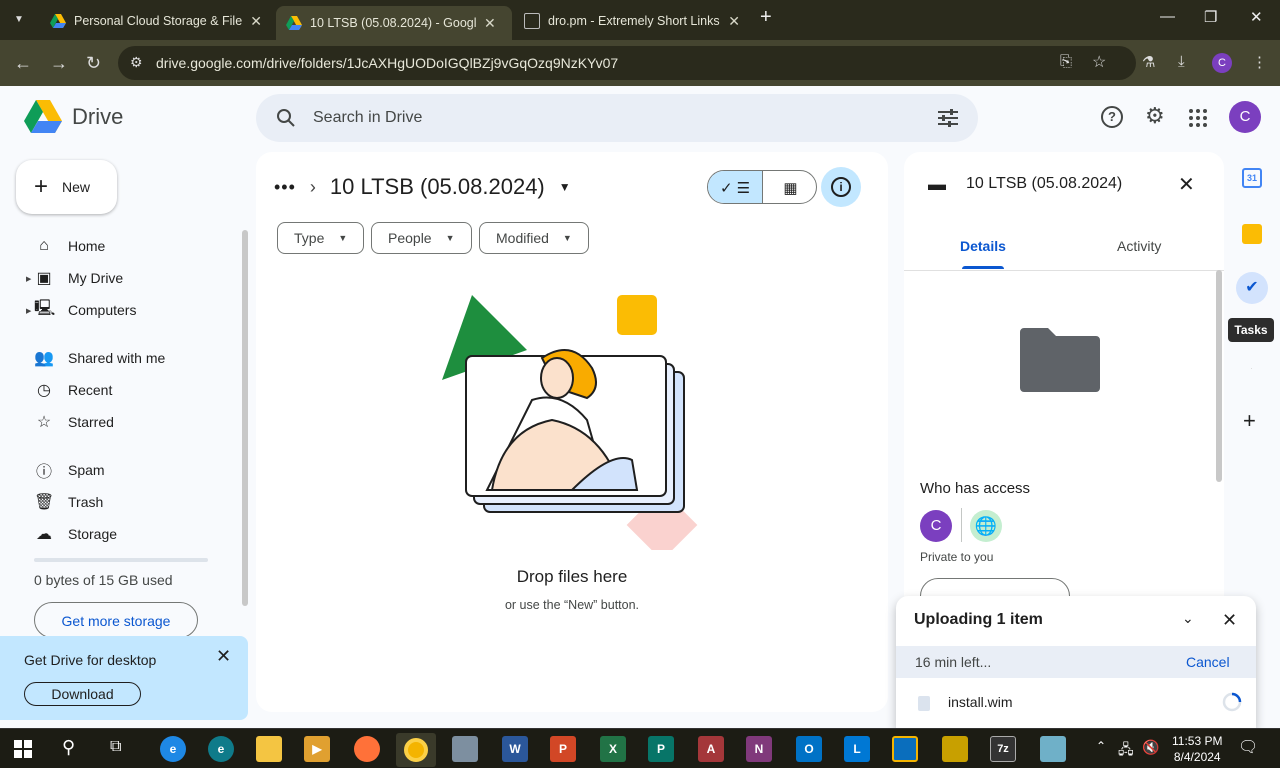 This screenshot has width=1280, height=768. I want to click on back-icon: ←, so click(23, 63).